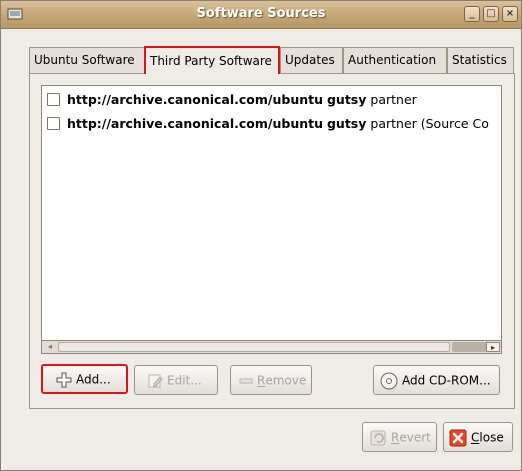 This screenshot has height=471, width=522. What do you see at coordinates (378, 437) in the screenshot?
I see `revert-icon` at bounding box center [378, 437].